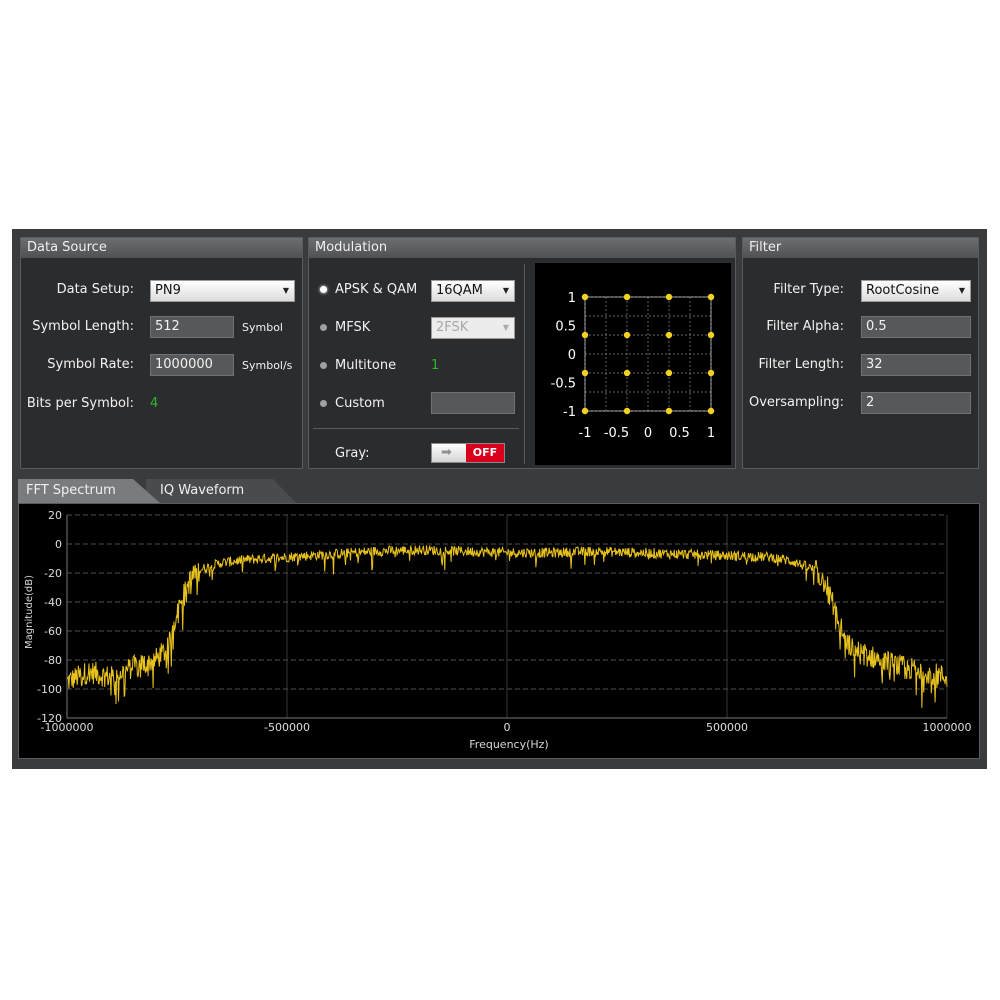 The width and height of the screenshot is (1000, 1000). I want to click on multitone-value: 1, so click(435, 365).